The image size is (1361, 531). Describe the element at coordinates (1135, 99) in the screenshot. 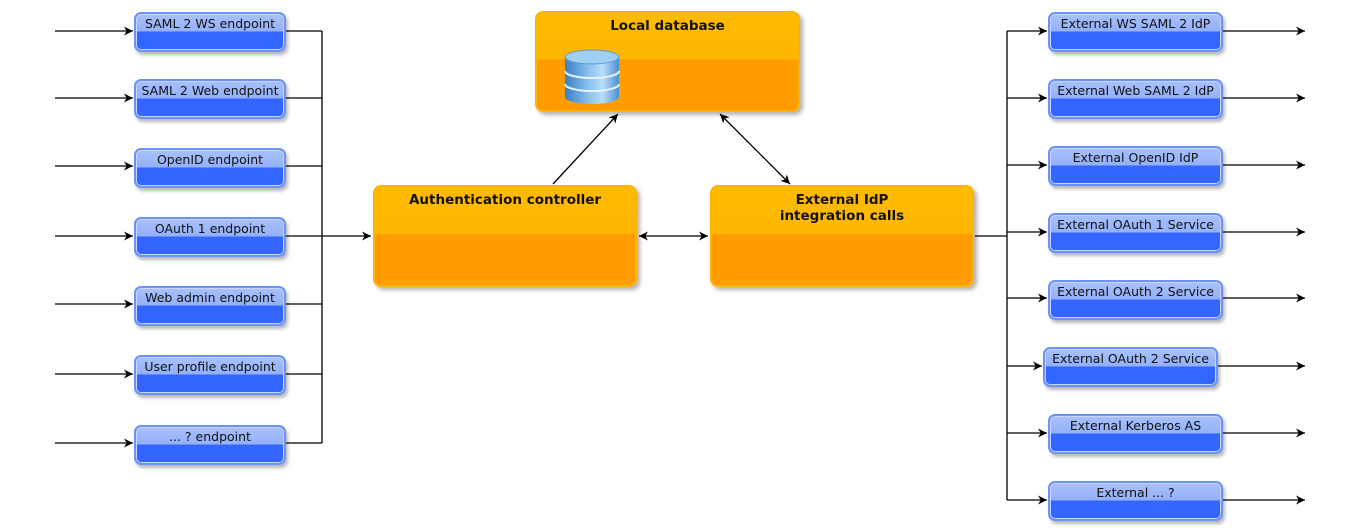

I see `external-web-saml2-idp: External Web SAML 2 IdP` at that location.